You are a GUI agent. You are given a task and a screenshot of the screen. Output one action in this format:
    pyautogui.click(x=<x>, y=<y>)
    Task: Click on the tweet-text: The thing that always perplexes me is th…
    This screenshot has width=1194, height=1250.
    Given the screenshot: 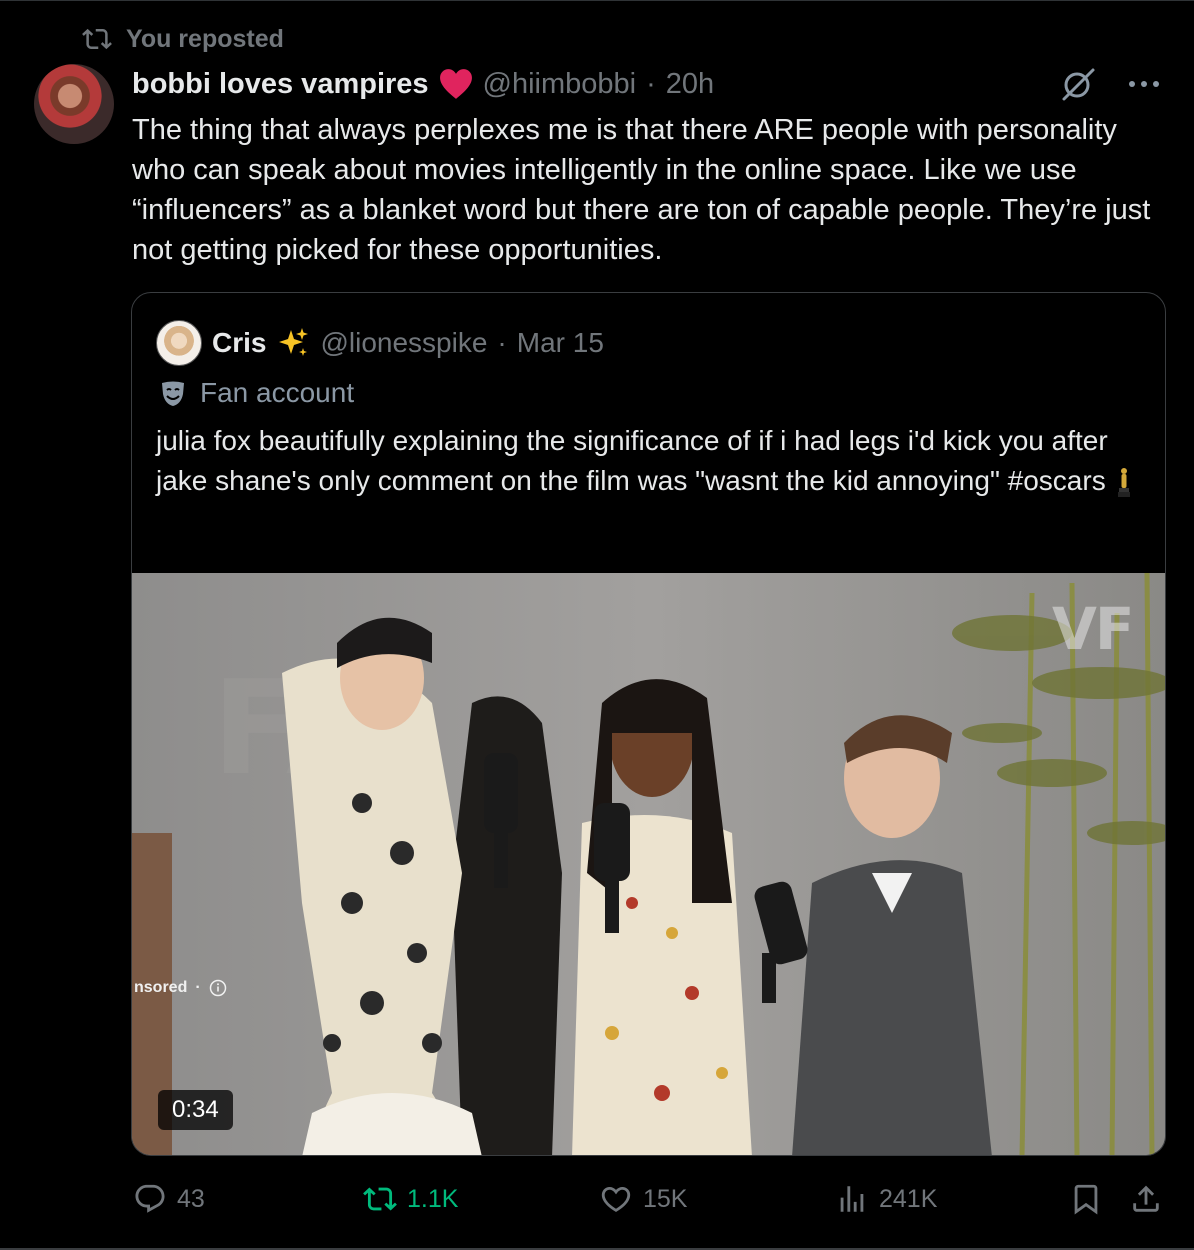 What is the action you would take?
    pyautogui.click(x=641, y=190)
    